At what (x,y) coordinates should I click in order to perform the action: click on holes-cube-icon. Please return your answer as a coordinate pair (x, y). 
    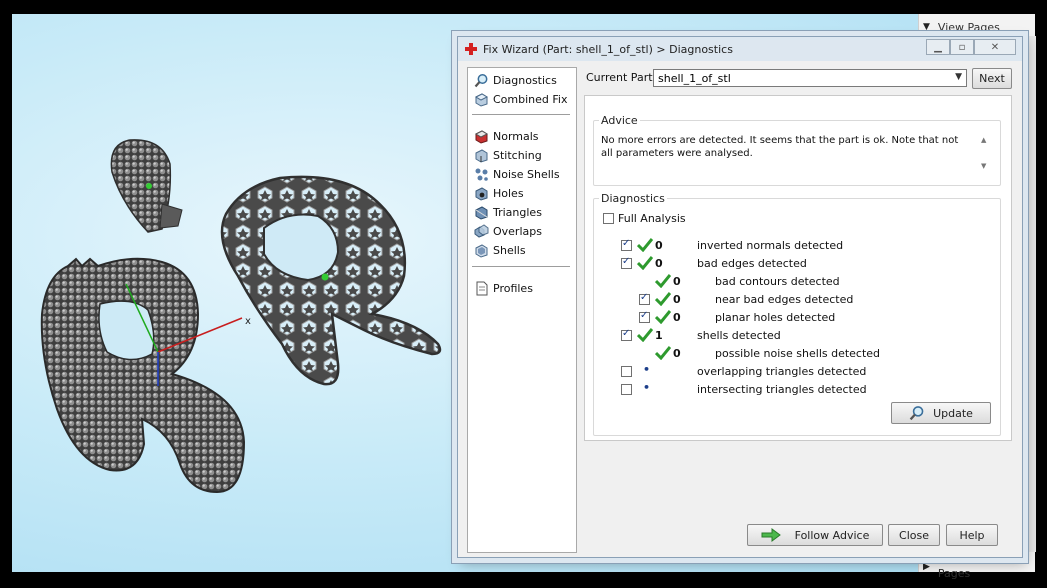
    Looking at the image, I should click on (481, 193).